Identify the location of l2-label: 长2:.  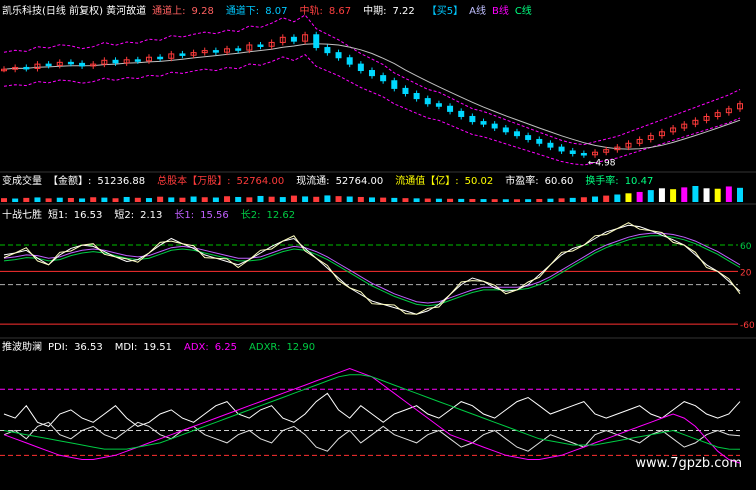
(250, 215).